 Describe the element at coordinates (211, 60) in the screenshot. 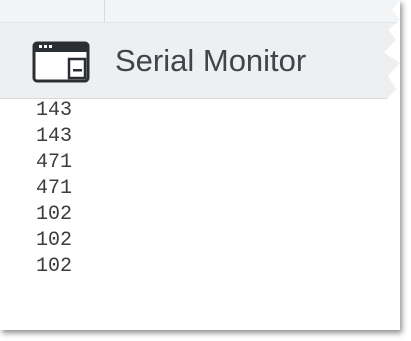

I see `panel-title: Serial Monitor` at that location.